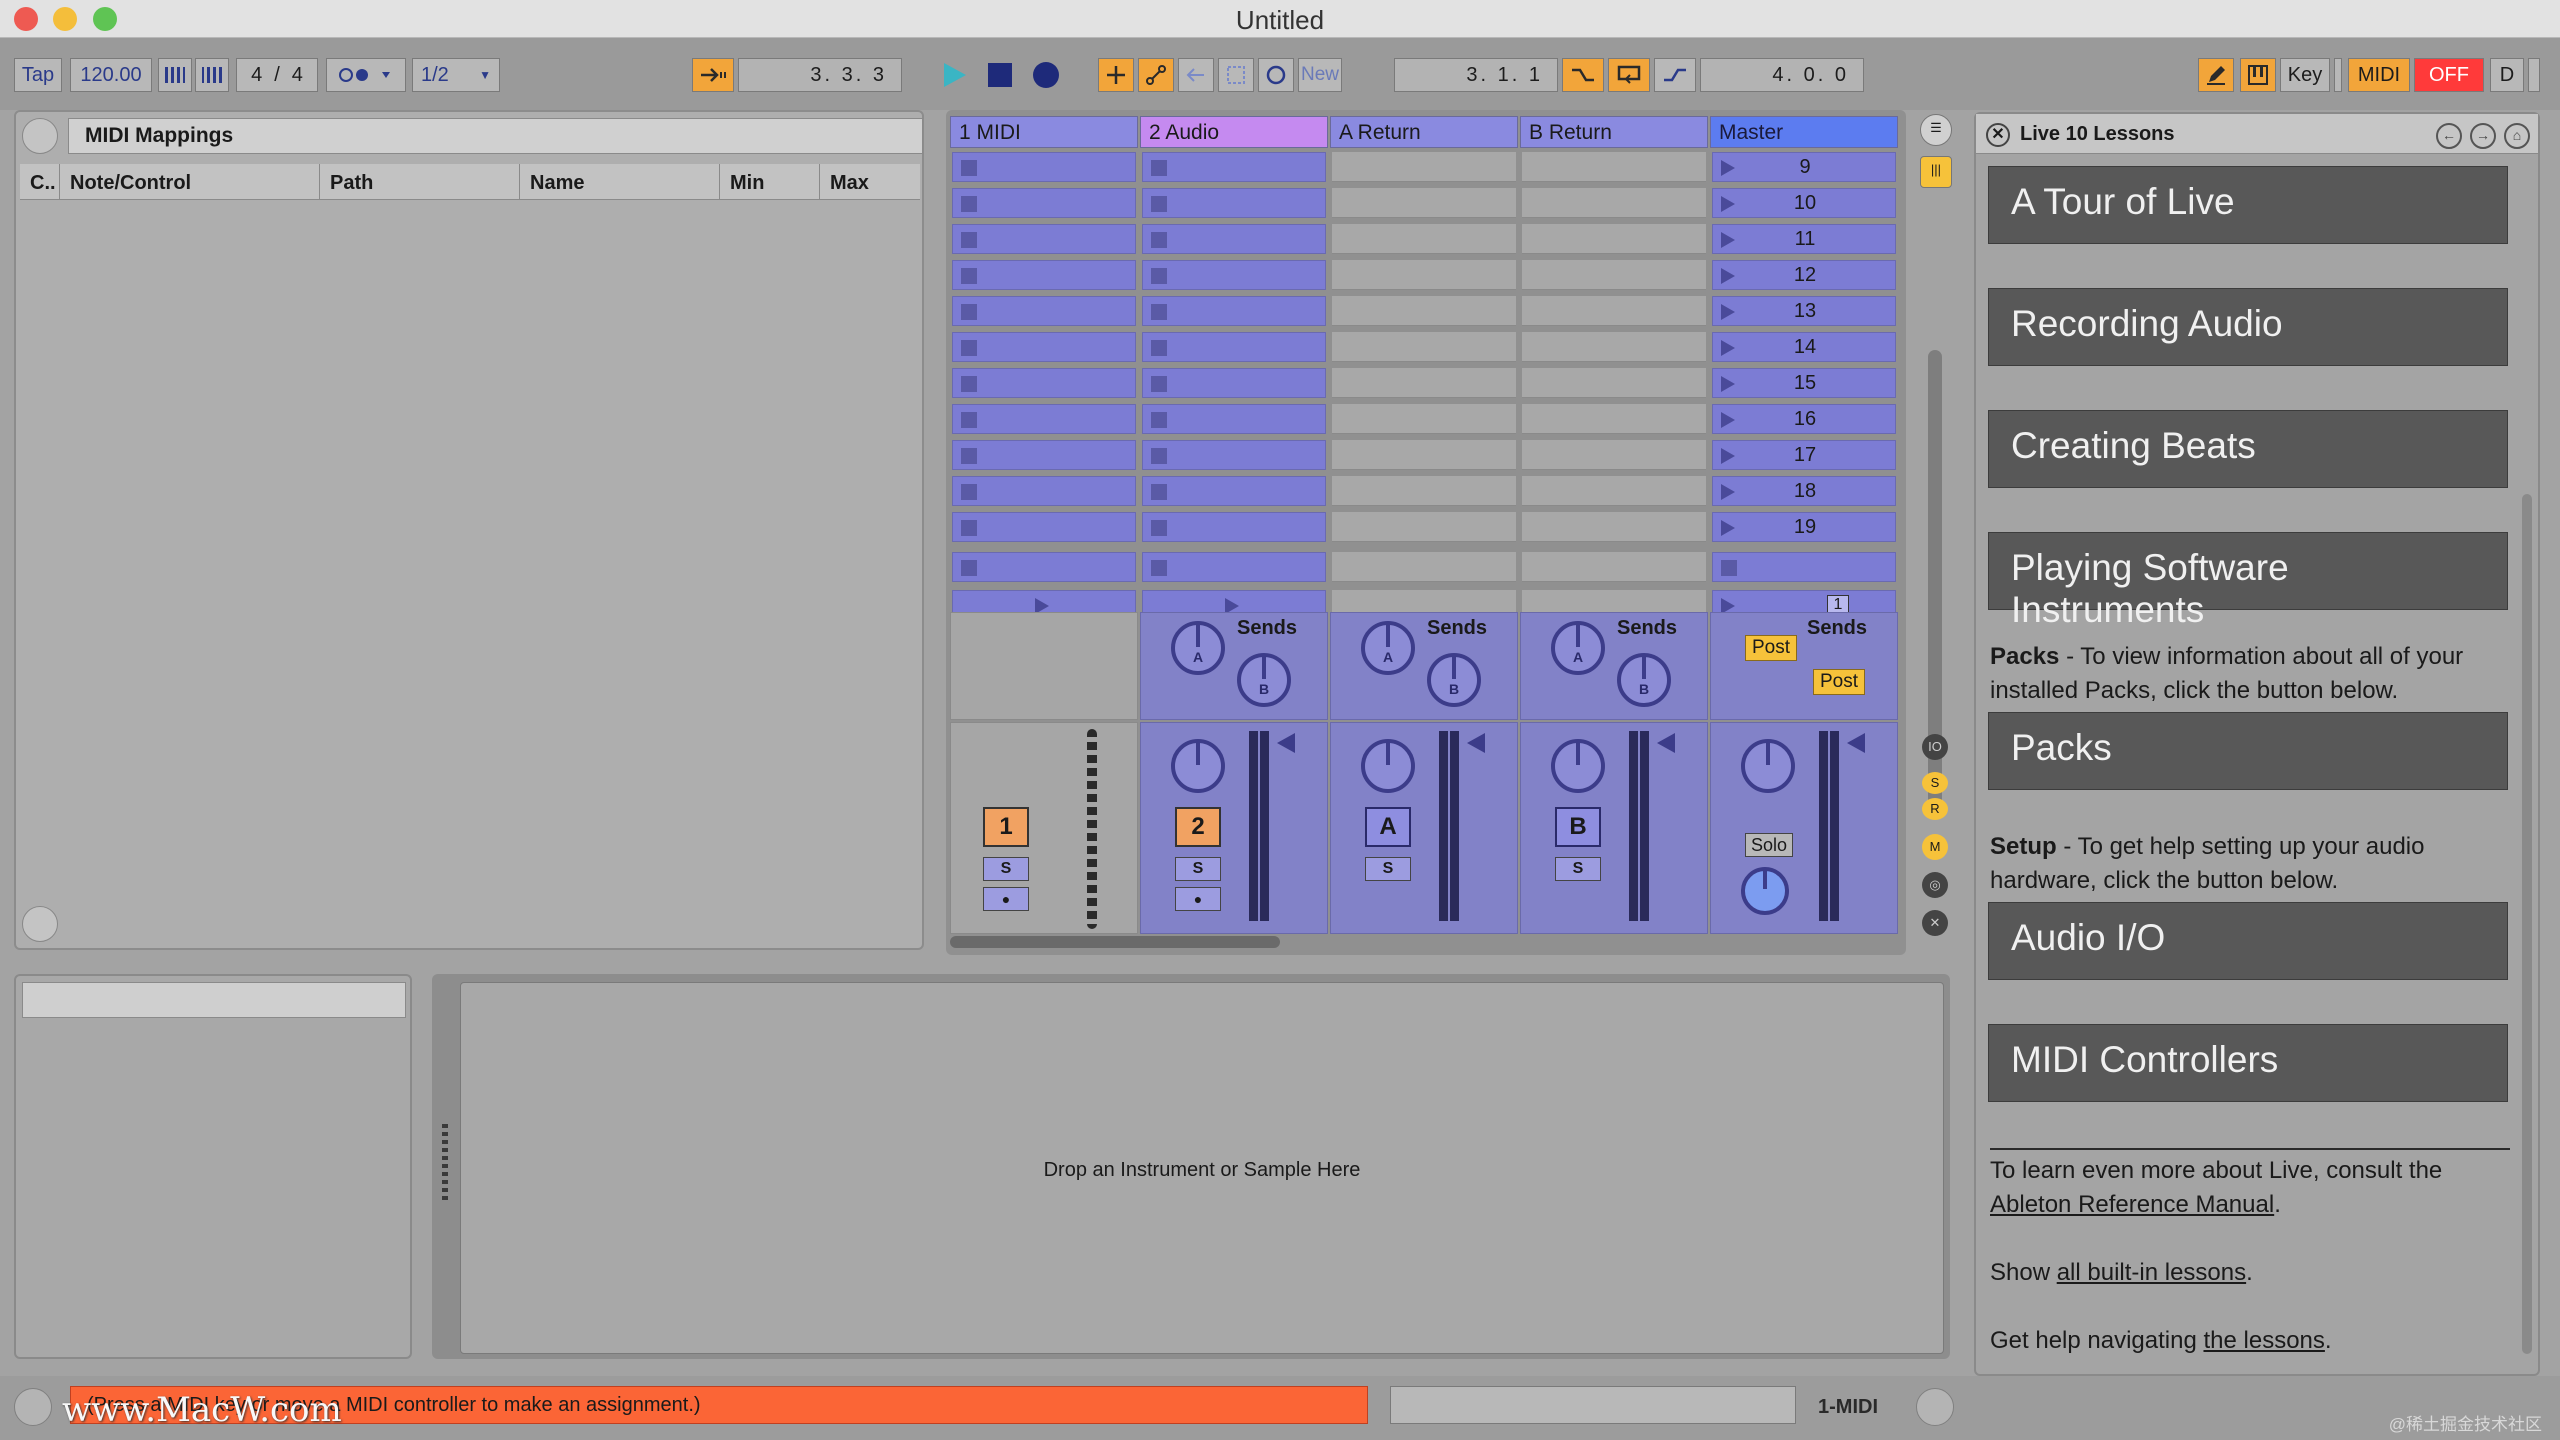 This screenshot has height=1440, width=2560. I want to click on punch-in-icon, so click(1583, 75).